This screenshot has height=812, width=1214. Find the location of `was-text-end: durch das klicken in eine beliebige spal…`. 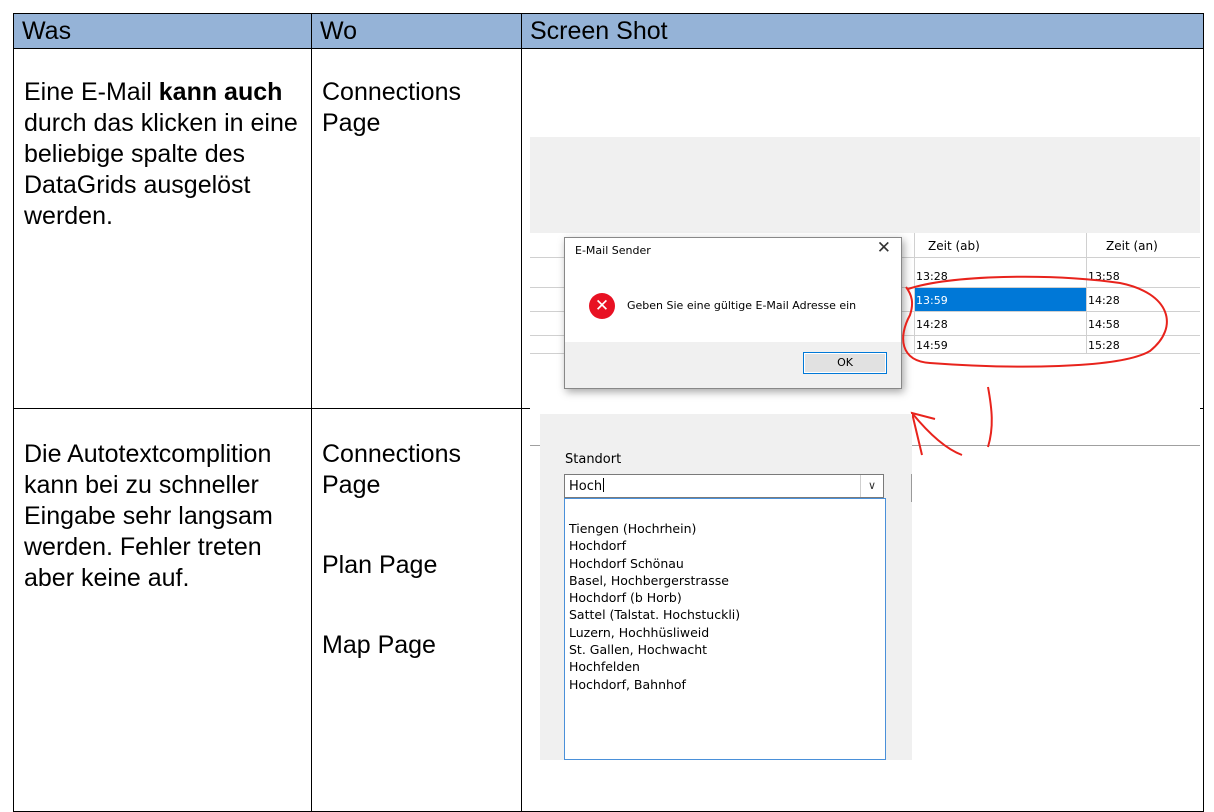

was-text-end: durch das klicken in eine beliebige spal… is located at coordinates (161, 169).